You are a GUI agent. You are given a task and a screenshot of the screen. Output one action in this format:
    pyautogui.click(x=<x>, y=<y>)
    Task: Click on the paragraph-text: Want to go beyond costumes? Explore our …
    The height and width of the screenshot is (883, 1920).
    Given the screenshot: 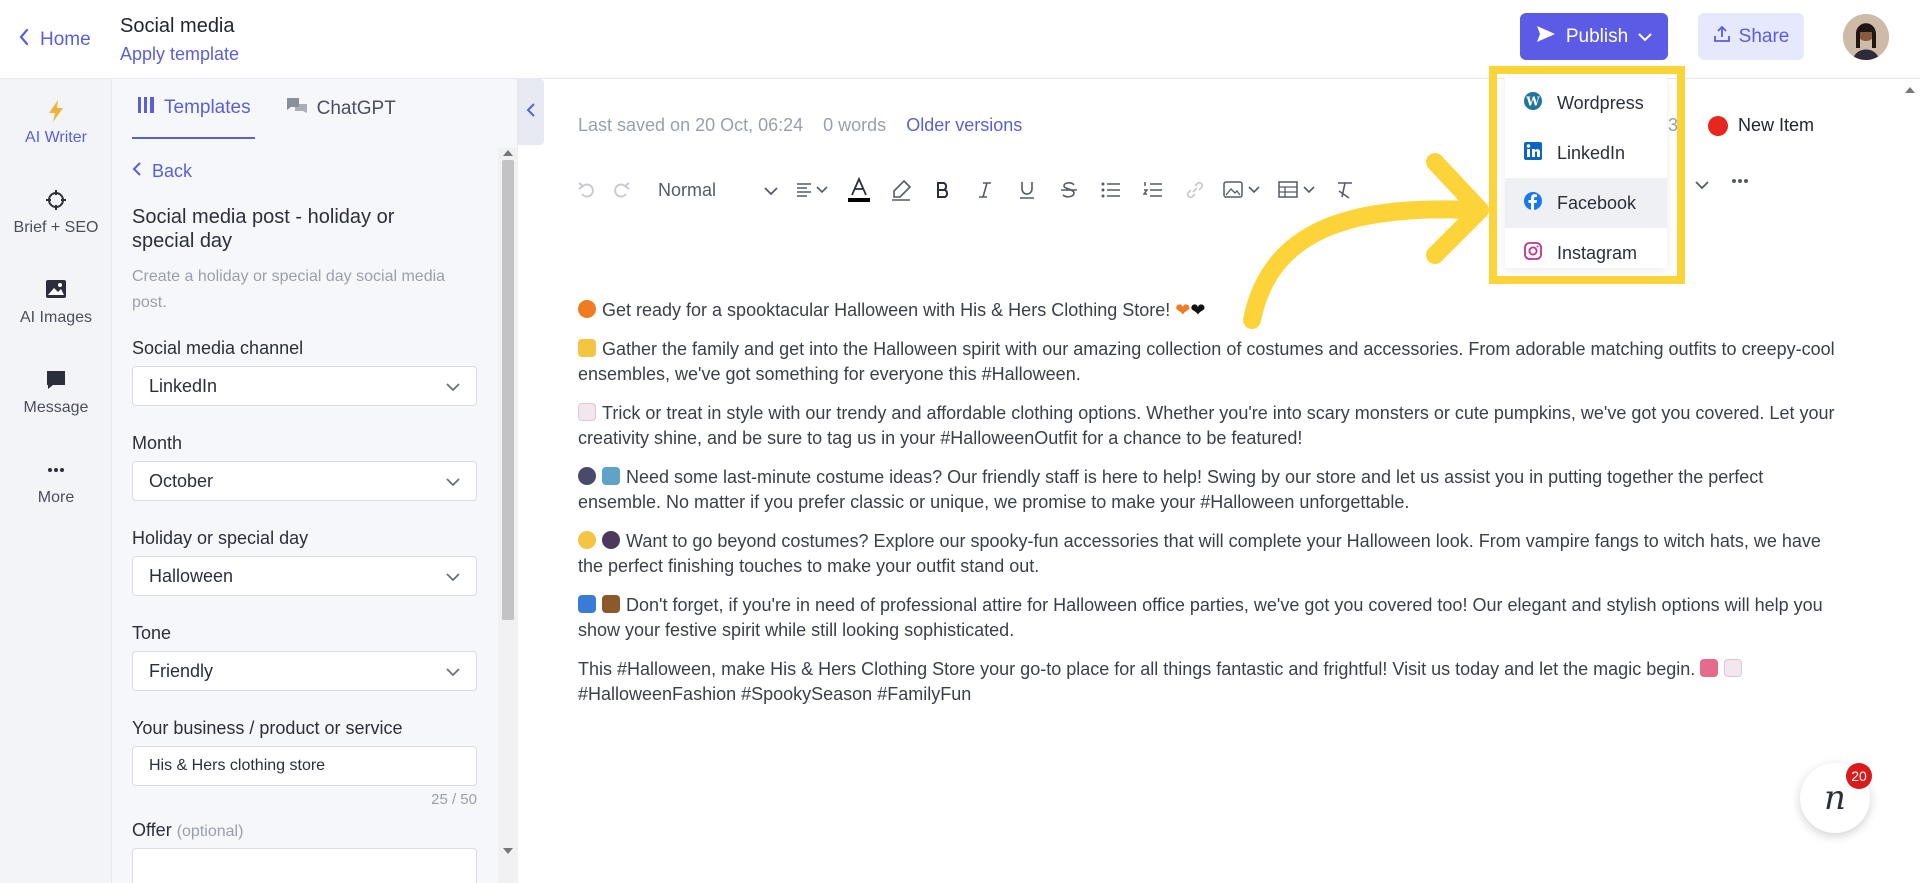 What is the action you would take?
    pyautogui.click(x=1199, y=553)
    